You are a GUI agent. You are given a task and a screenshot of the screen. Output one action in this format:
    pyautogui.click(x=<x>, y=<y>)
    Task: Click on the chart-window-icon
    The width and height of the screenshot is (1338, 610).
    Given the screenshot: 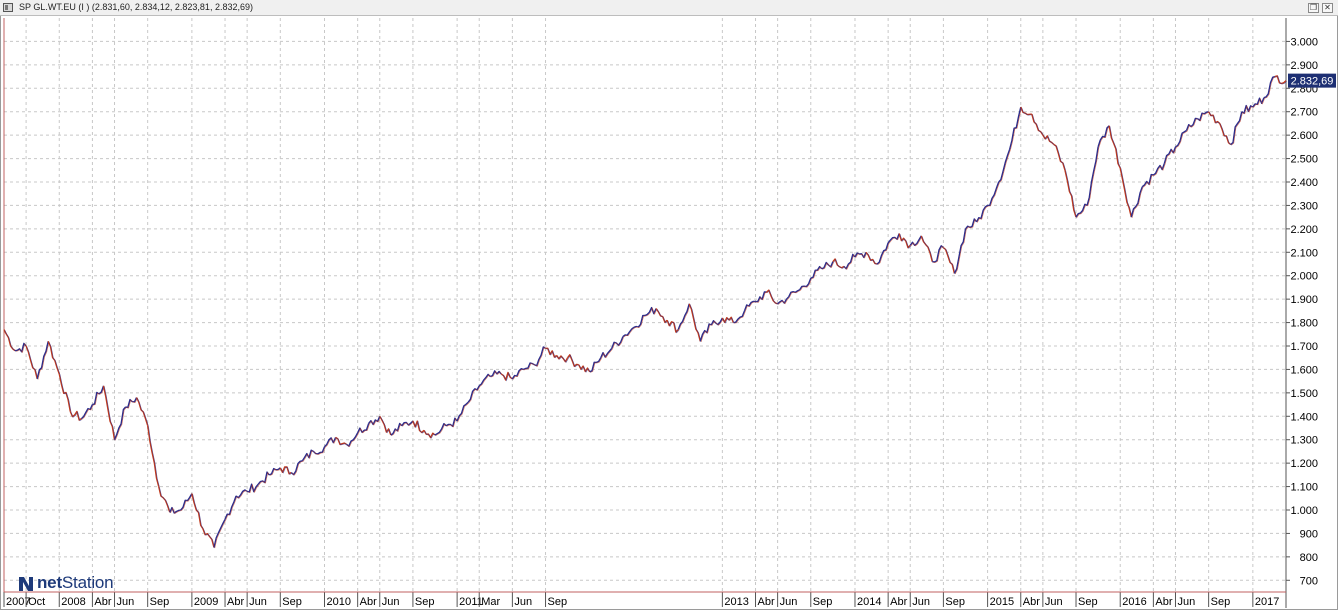 What is the action you would take?
    pyautogui.click(x=8, y=7)
    